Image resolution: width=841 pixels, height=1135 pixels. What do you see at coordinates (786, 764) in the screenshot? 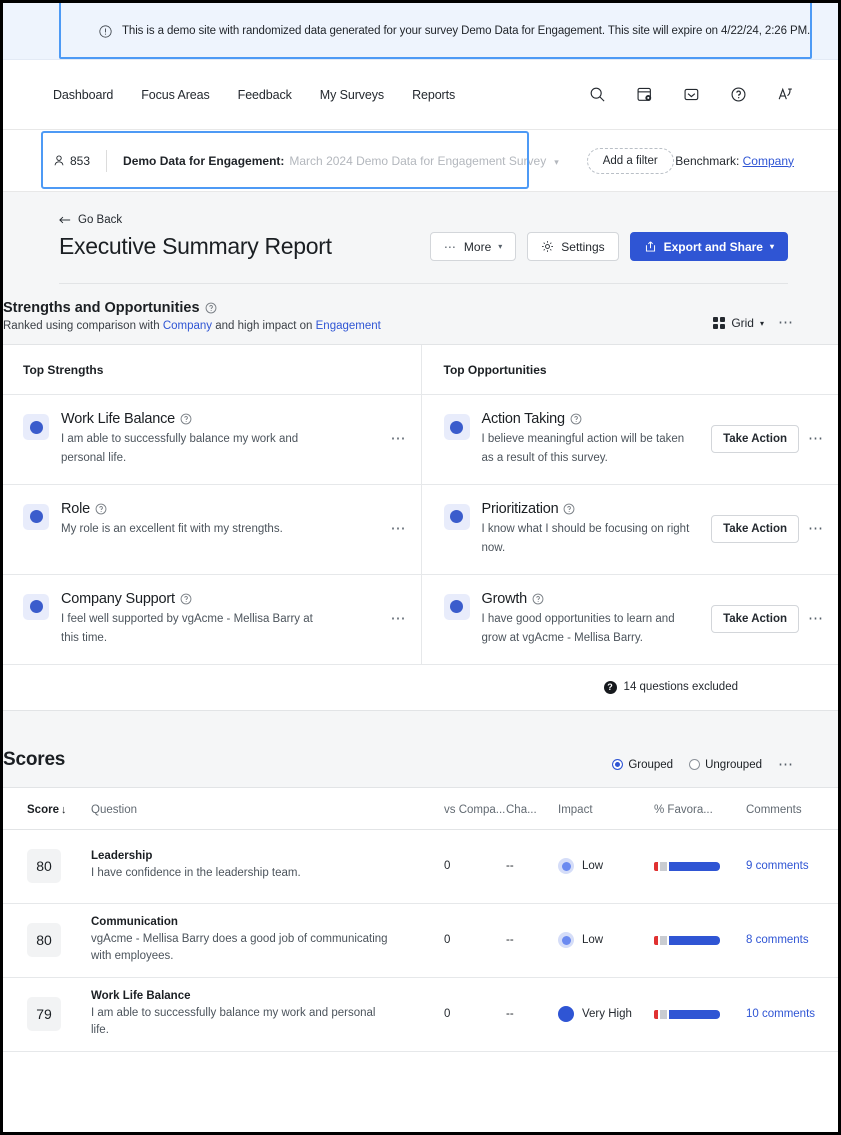
I see `scores-overflow-menu: ⋯` at bounding box center [786, 764].